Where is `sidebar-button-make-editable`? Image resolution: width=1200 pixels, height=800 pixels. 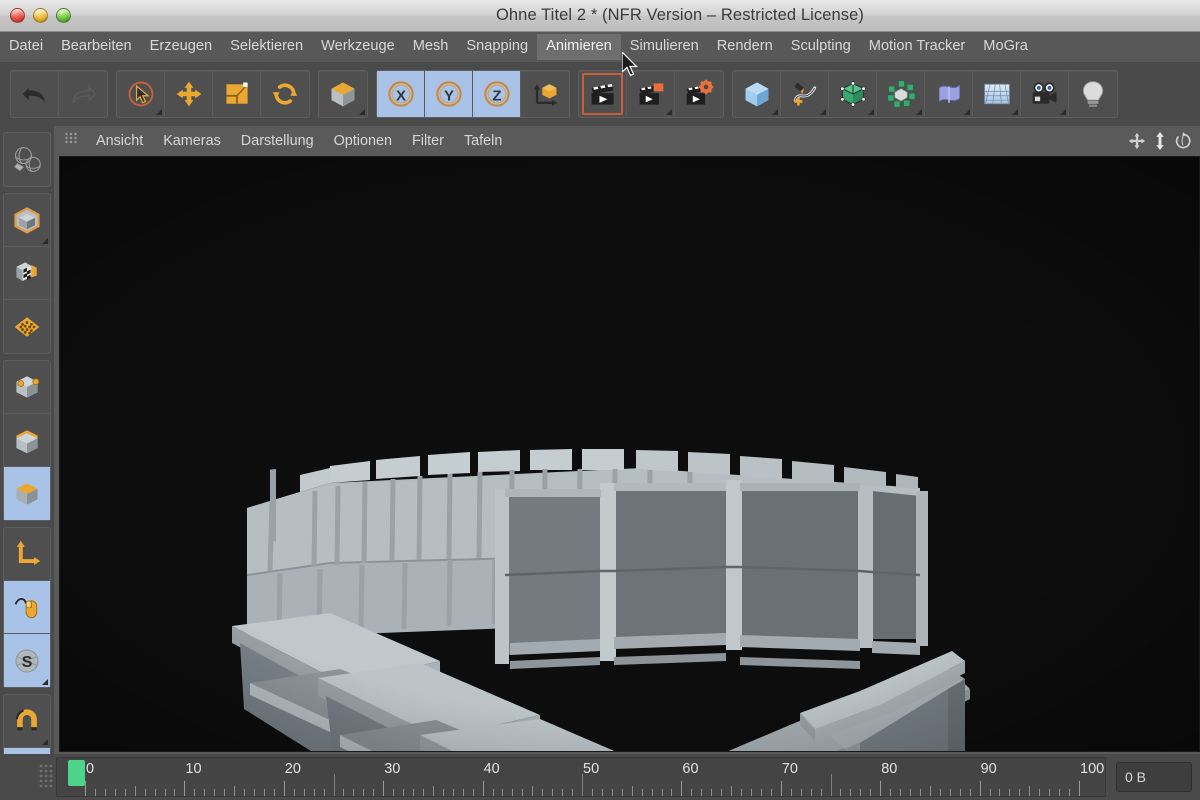 sidebar-button-make-editable is located at coordinates (27, 159).